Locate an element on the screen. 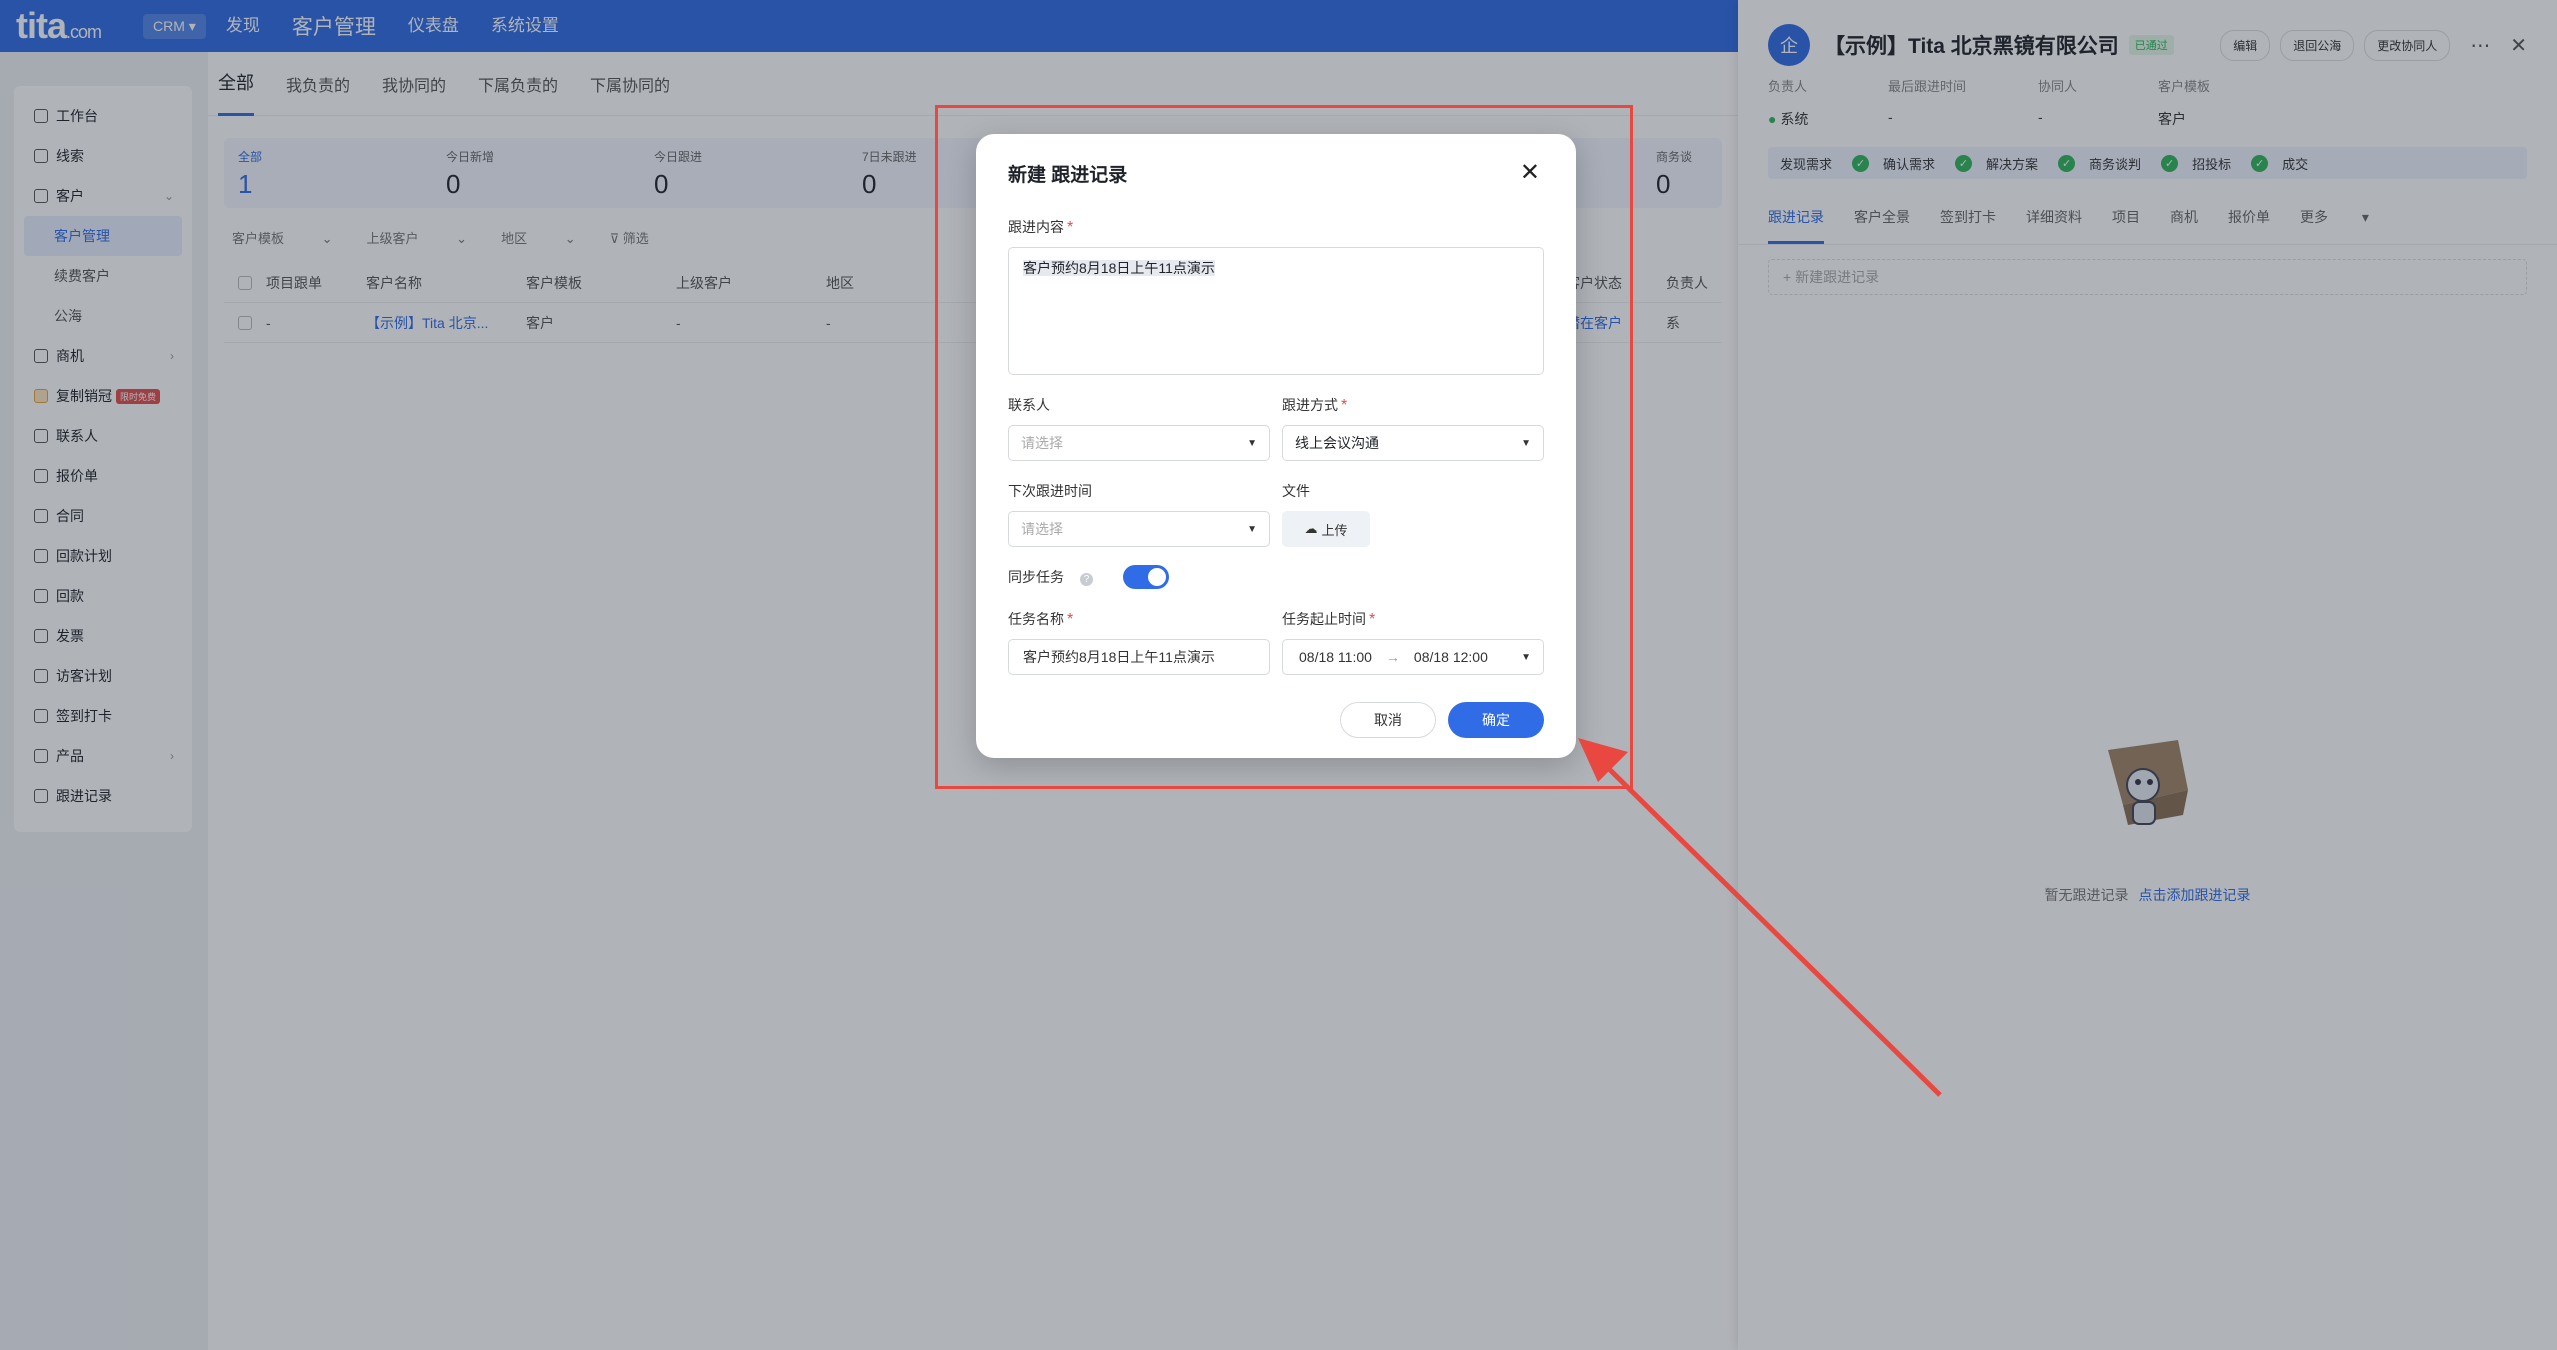 The width and height of the screenshot is (2557, 1350). annotation-arrow is located at coordinates (1760, 917).